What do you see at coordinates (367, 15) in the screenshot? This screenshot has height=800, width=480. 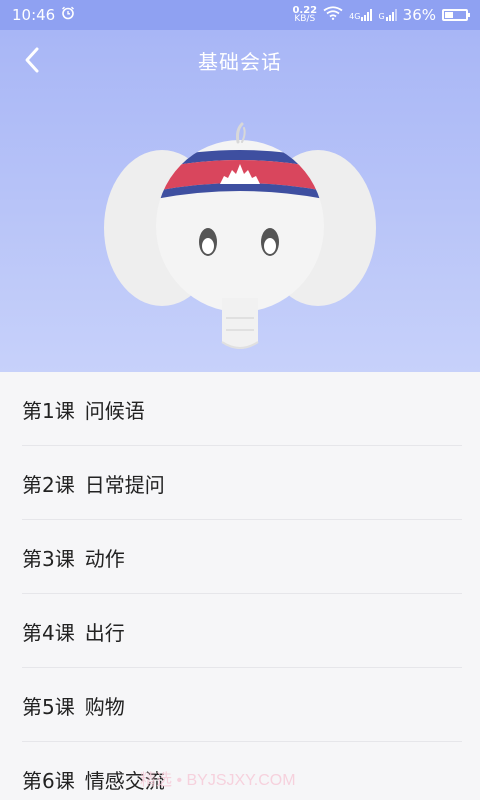 I see `signal-bars-icon` at bounding box center [367, 15].